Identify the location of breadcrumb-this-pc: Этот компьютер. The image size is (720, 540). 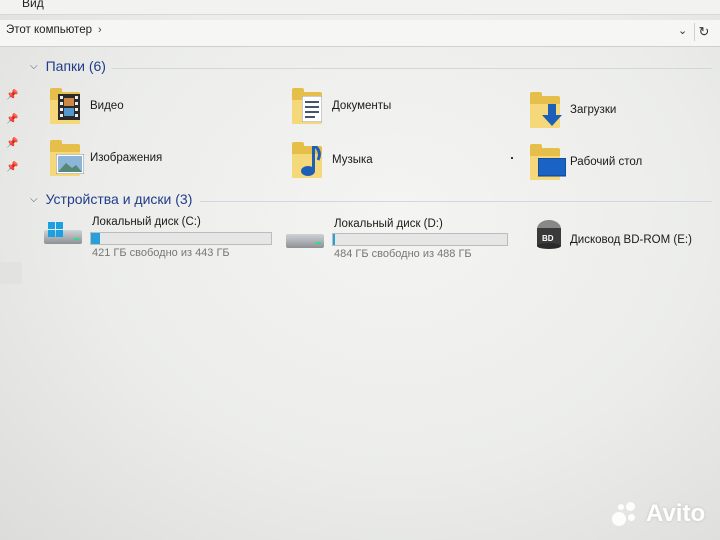
(49, 30).